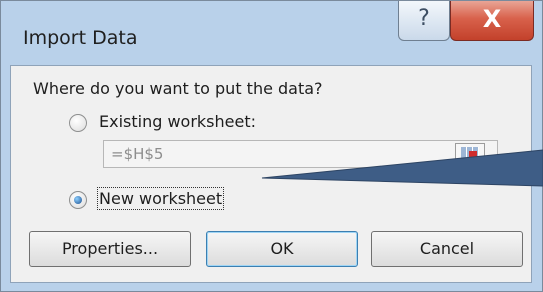  I want to click on new-worksheet-radio, so click(78, 200).